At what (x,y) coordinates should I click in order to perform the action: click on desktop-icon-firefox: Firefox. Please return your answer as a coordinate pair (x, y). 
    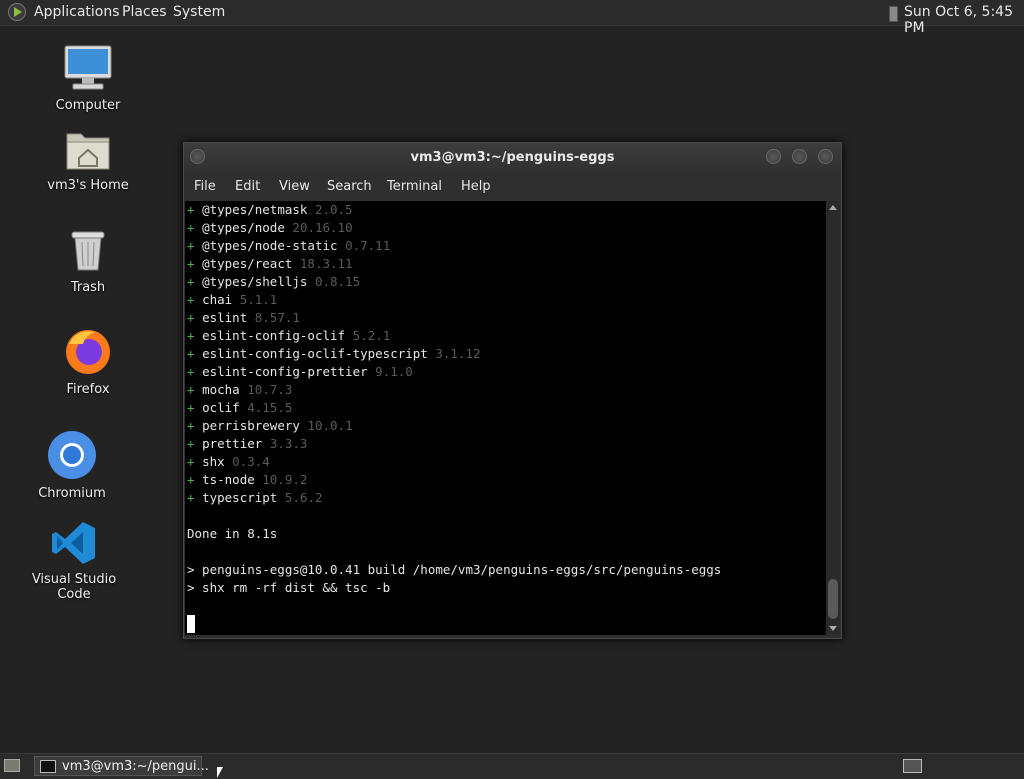
    Looking at the image, I should click on (88, 361).